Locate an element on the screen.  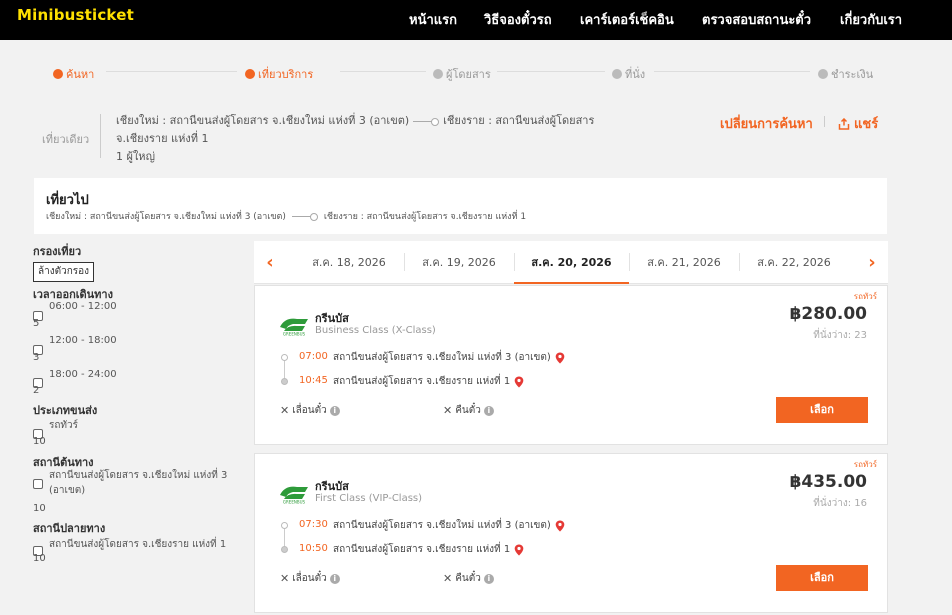
date-tab: ส.ค. 22, 2026 is located at coordinates (794, 262).